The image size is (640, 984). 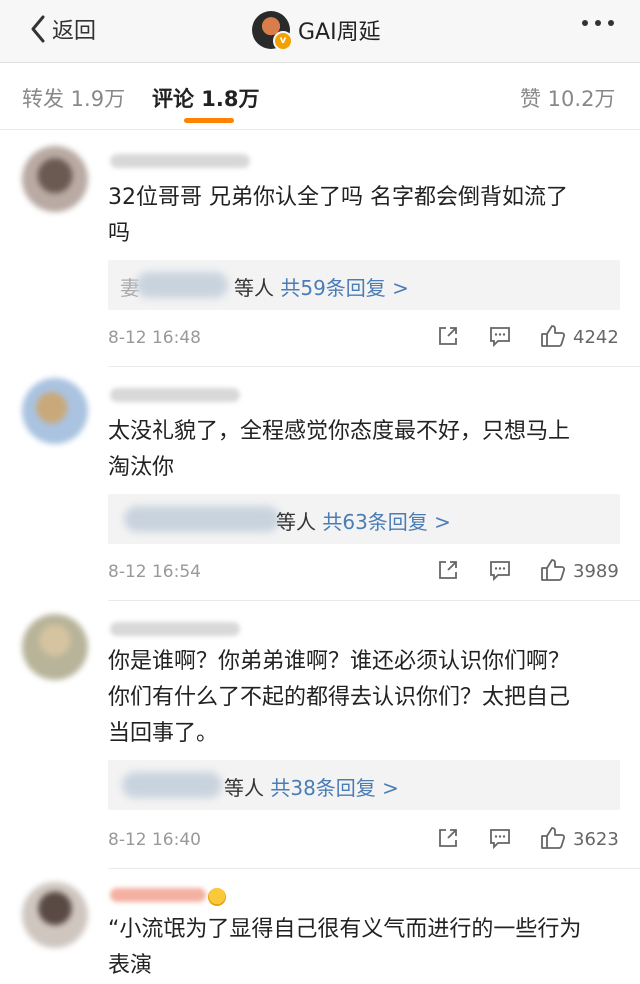 What do you see at coordinates (596, 839) in the screenshot?
I see `like-count: 3623` at bounding box center [596, 839].